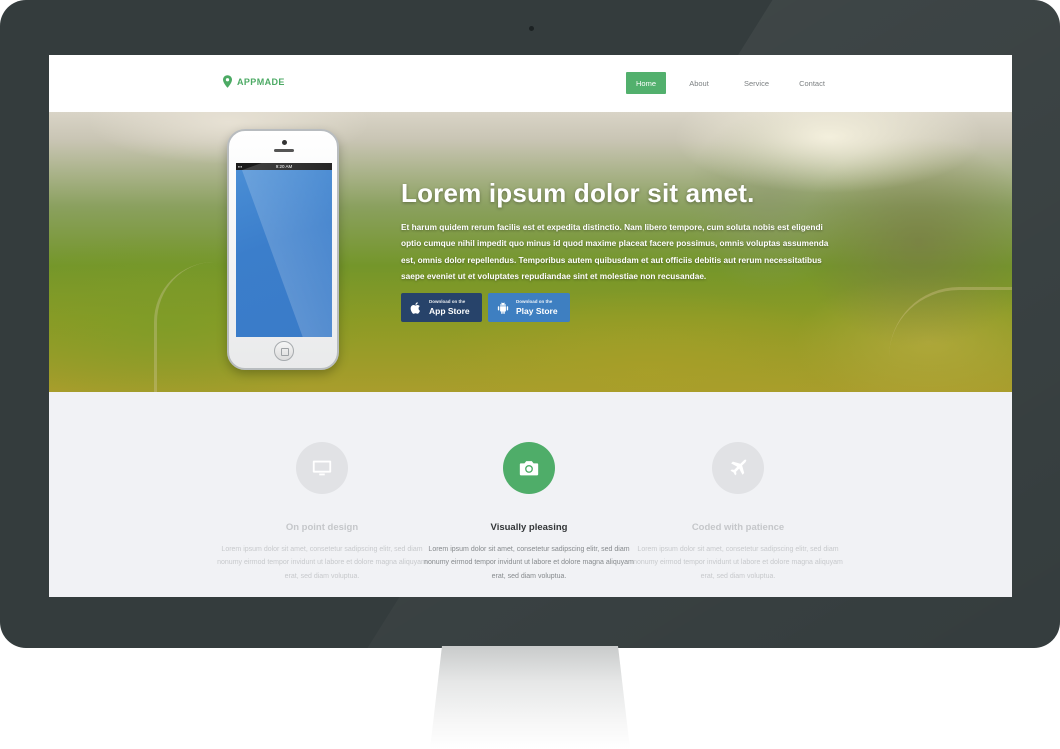 Image resolution: width=1060 pixels, height=749 pixels. I want to click on app-store-button: Download on the App Store, so click(441, 307).